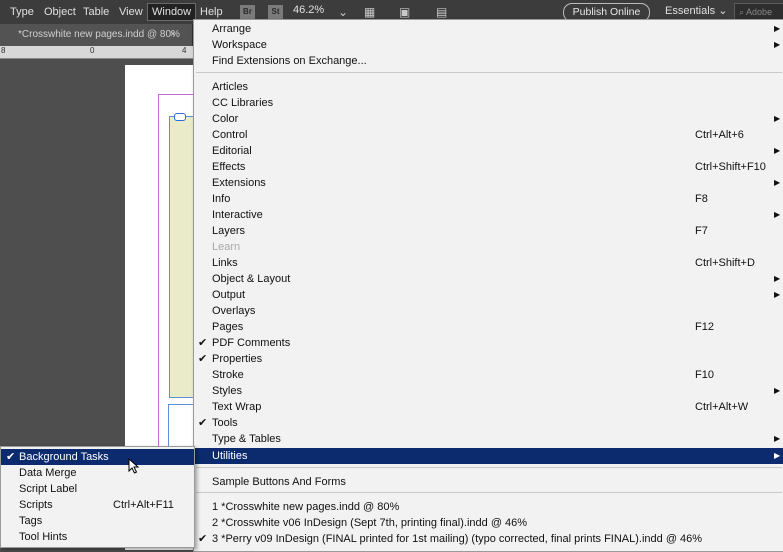  What do you see at coordinates (234, 311) in the screenshot?
I see `menu-item-label: Overlays` at bounding box center [234, 311].